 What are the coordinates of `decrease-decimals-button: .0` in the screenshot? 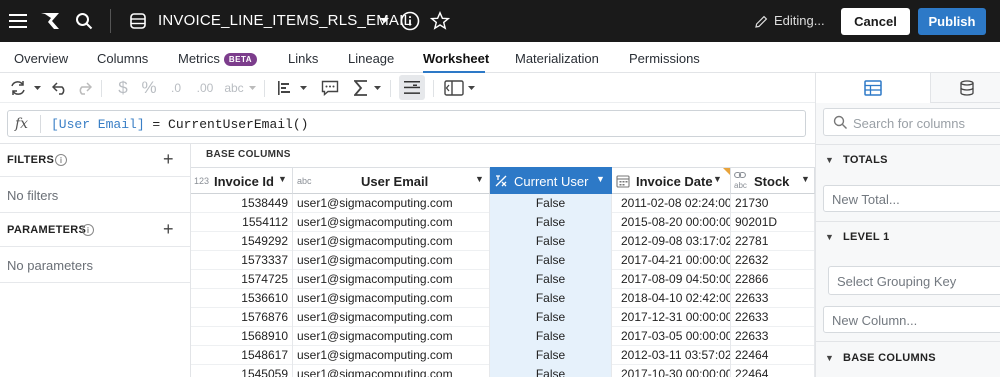 It's located at (176, 88).